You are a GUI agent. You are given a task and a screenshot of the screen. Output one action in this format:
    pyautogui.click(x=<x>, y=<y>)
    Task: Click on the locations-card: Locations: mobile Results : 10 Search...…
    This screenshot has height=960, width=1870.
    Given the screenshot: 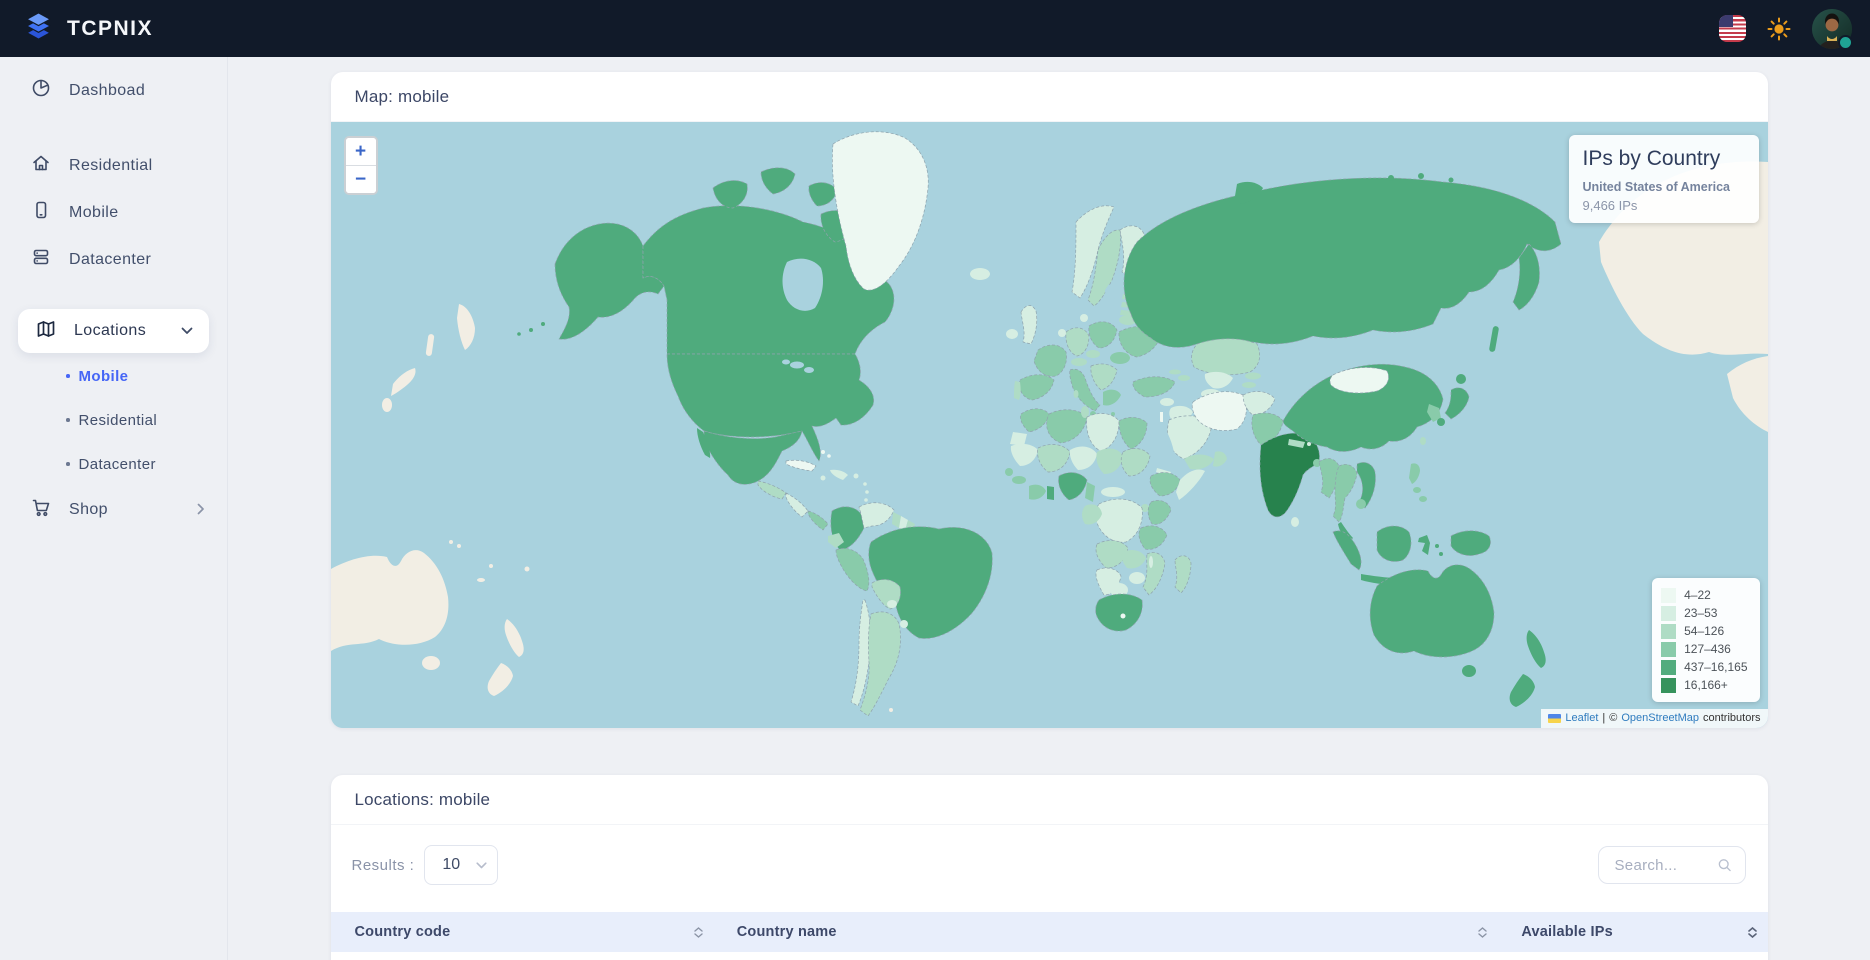 What is the action you would take?
    pyautogui.click(x=1049, y=867)
    